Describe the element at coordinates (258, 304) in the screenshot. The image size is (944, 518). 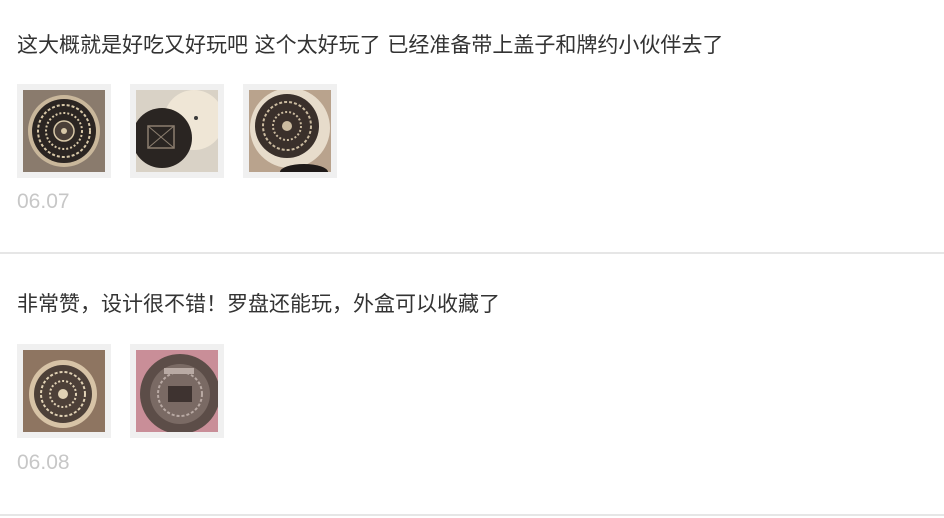
I see `review-text: 非常赞，设计很不错！罗盘还能玩，外盒可以收藏了` at that location.